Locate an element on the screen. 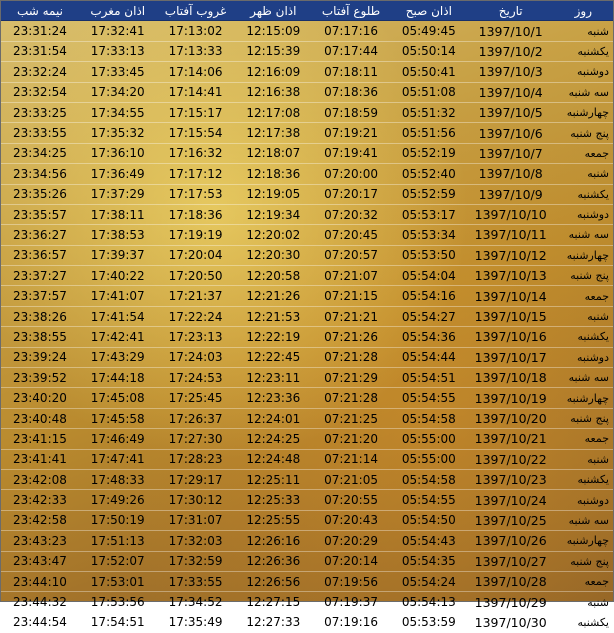  cell-midnight: 23:33:55 is located at coordinates (40, 133).